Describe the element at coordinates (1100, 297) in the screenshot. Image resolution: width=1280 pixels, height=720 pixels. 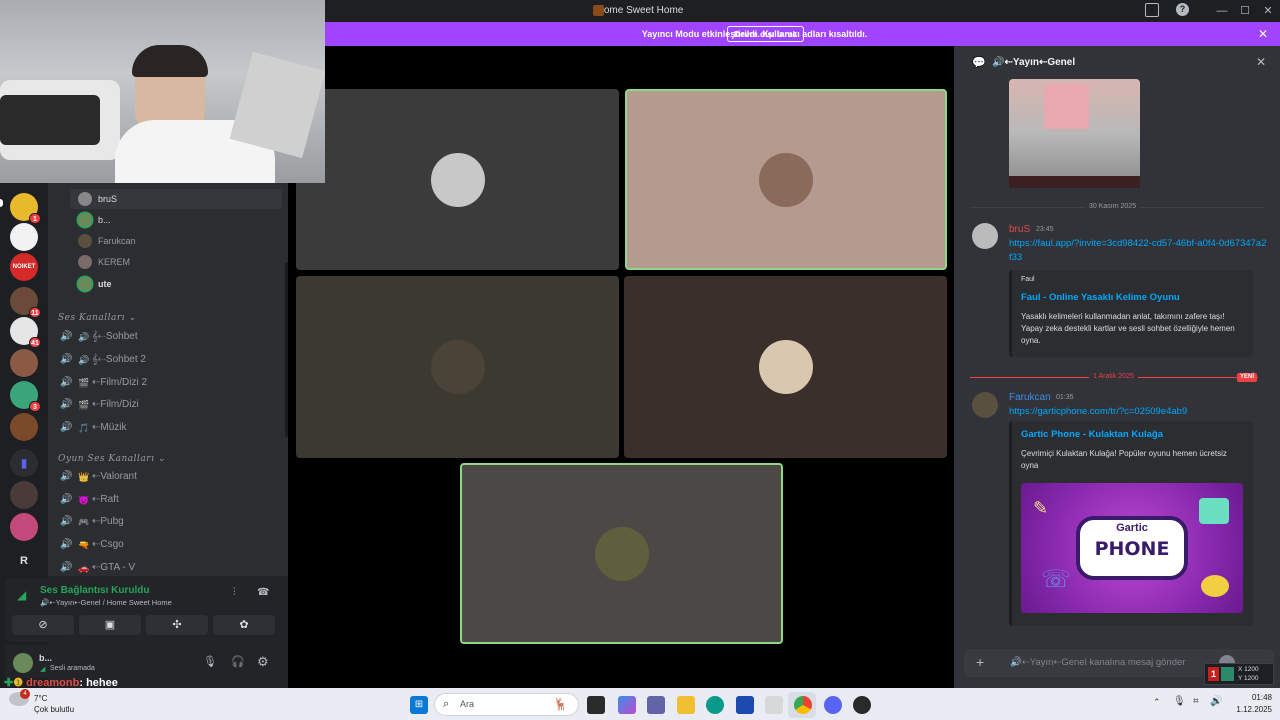
I see `embed-title: Faul - Online Yasaklı Kelime Oyunu` at that location.